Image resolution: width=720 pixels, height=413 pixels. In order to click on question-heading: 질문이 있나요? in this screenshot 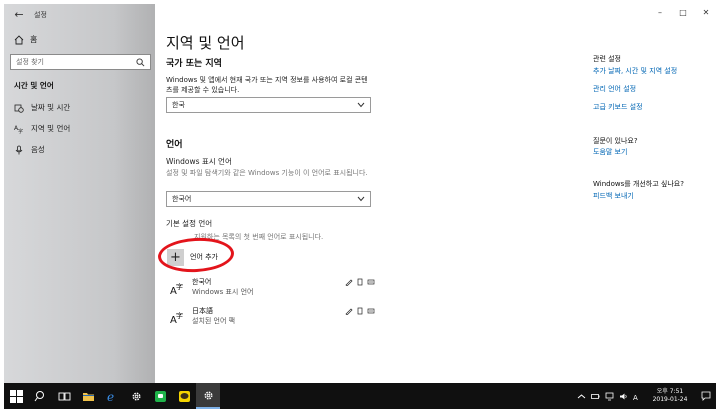, I will do `click(615, 141)`.